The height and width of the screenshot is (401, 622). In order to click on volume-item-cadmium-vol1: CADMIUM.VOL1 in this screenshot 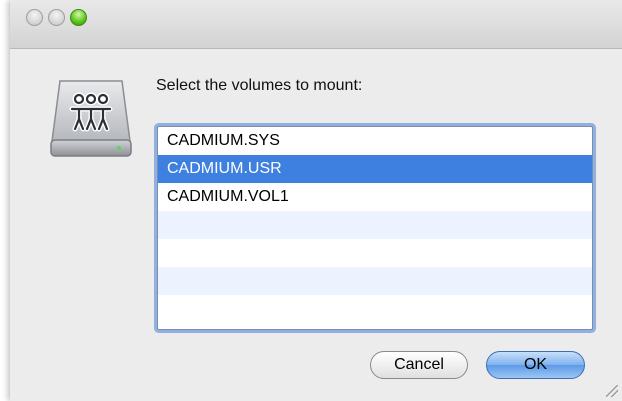, I will do `click(375, 197)`.